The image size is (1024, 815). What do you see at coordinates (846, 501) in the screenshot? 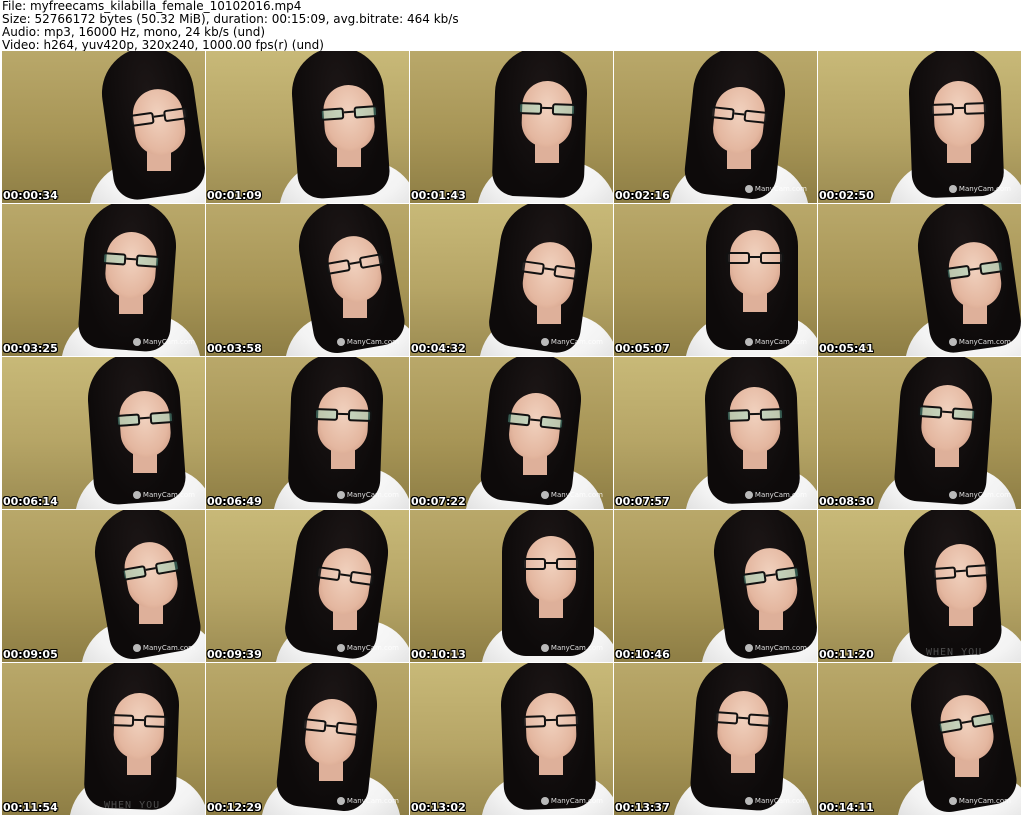
I see `thumbnail-timestamp: 00:08:30` at bounding box center [846, 501].